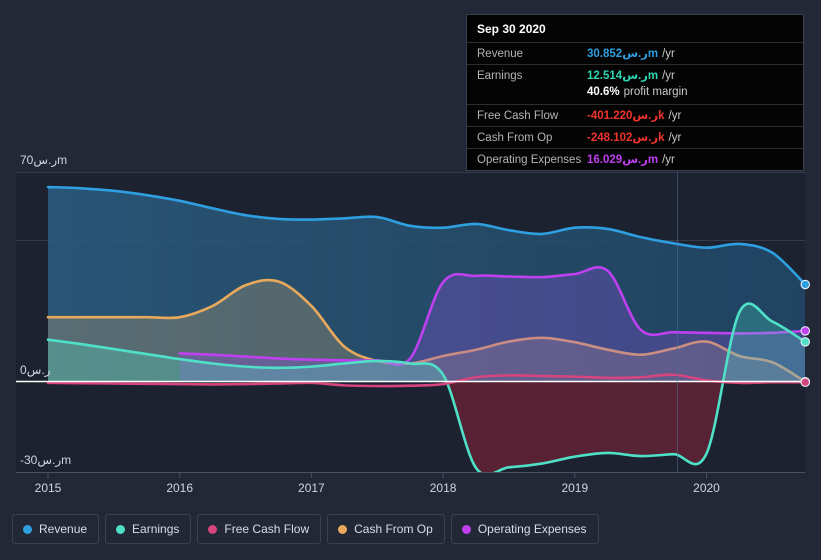  I want to click on endpoint-free-cash-flow, so click(805, 382).